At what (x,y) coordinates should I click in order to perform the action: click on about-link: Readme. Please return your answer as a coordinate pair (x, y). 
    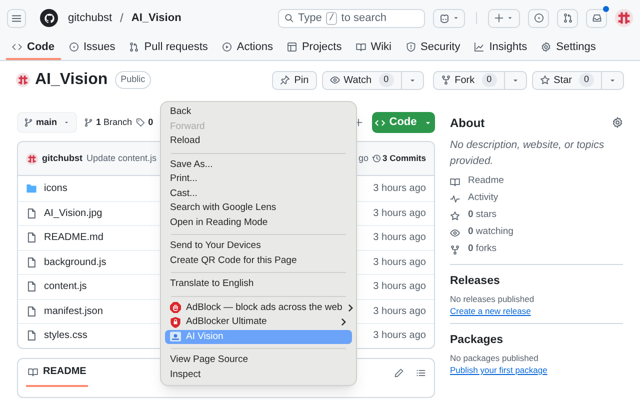
    Looking at the image, I should click on (536, 181).